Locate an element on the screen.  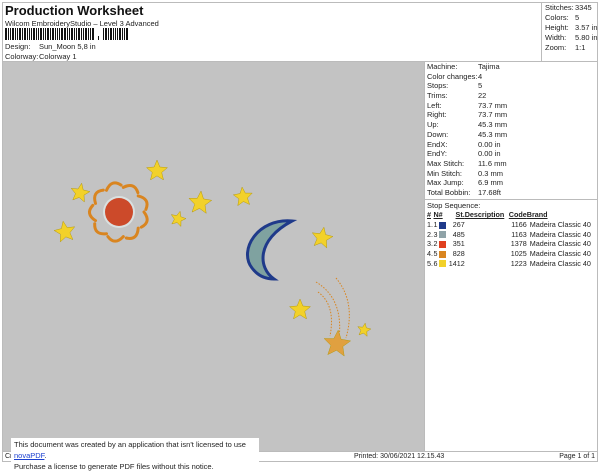
info-value: 6.9 mm is located at coordinates (491, 183).